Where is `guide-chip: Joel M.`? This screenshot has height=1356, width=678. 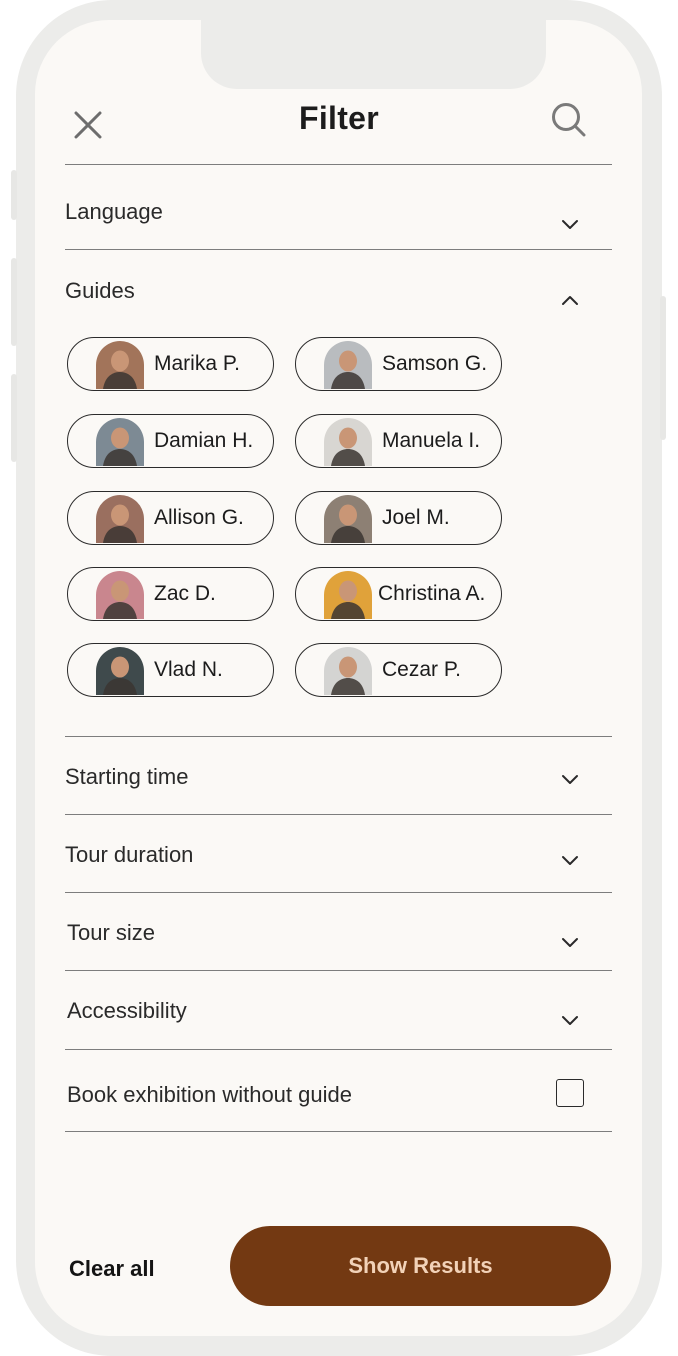
guide-chip: Joel M. is located at coordinates (398, 518).